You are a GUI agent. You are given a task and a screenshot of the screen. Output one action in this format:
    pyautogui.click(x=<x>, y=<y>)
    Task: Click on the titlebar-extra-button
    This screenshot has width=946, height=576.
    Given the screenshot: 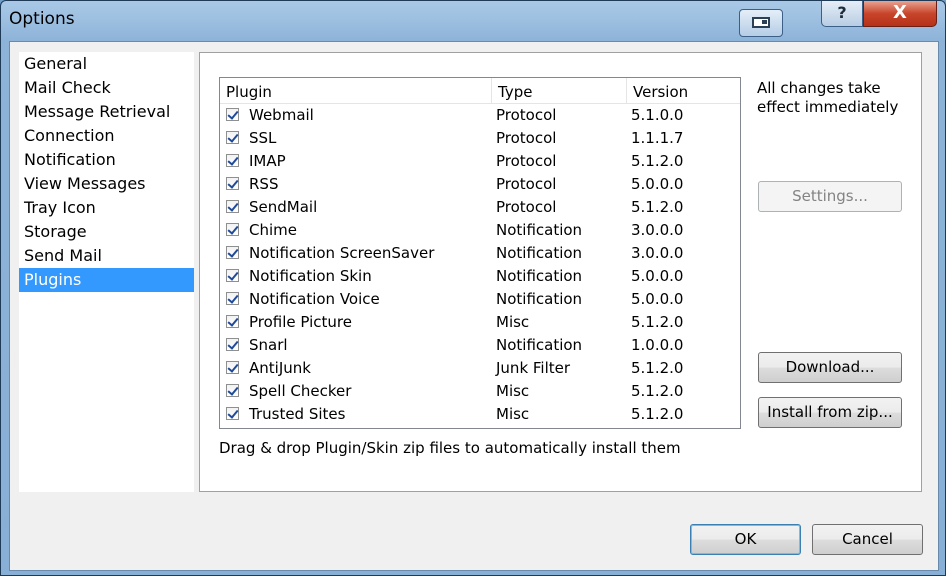 What is the action you would take?
    pyautogui.click(x=761, y=23)
    